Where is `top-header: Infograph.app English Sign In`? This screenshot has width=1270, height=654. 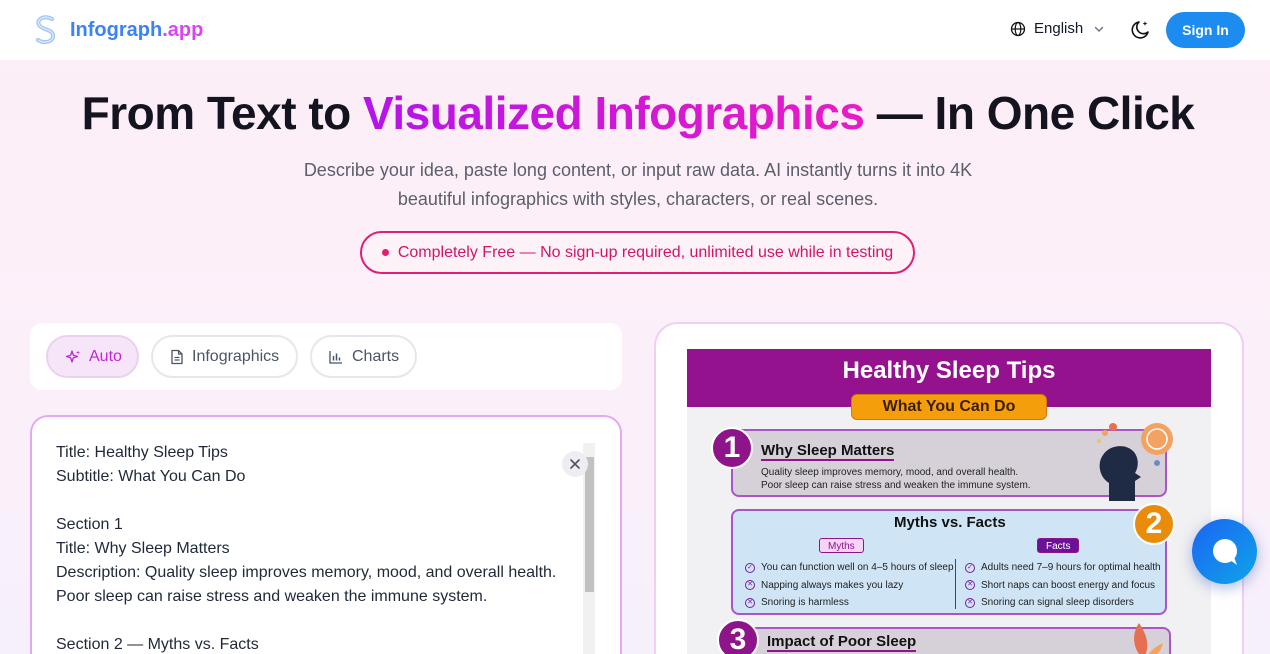 top-header: Infograph.app English Sign In is located at coordinates (635, 30).